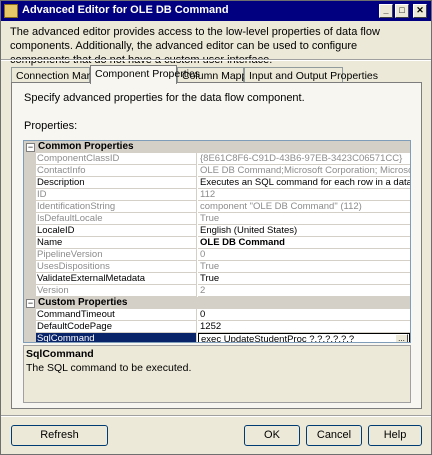  I want to click on property-name: ValidateExternalMetadata, so click(116, 279).